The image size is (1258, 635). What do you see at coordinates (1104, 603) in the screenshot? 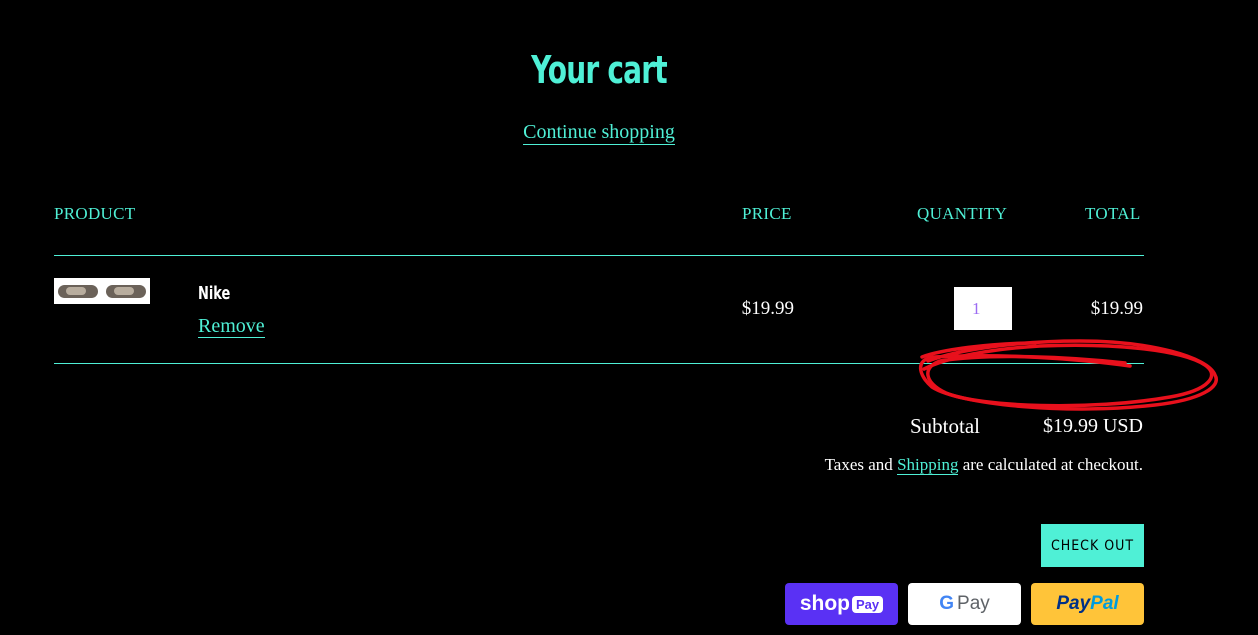
I see `paypal-wordmark-pal: Pal` at bounding box center [1104, 603].